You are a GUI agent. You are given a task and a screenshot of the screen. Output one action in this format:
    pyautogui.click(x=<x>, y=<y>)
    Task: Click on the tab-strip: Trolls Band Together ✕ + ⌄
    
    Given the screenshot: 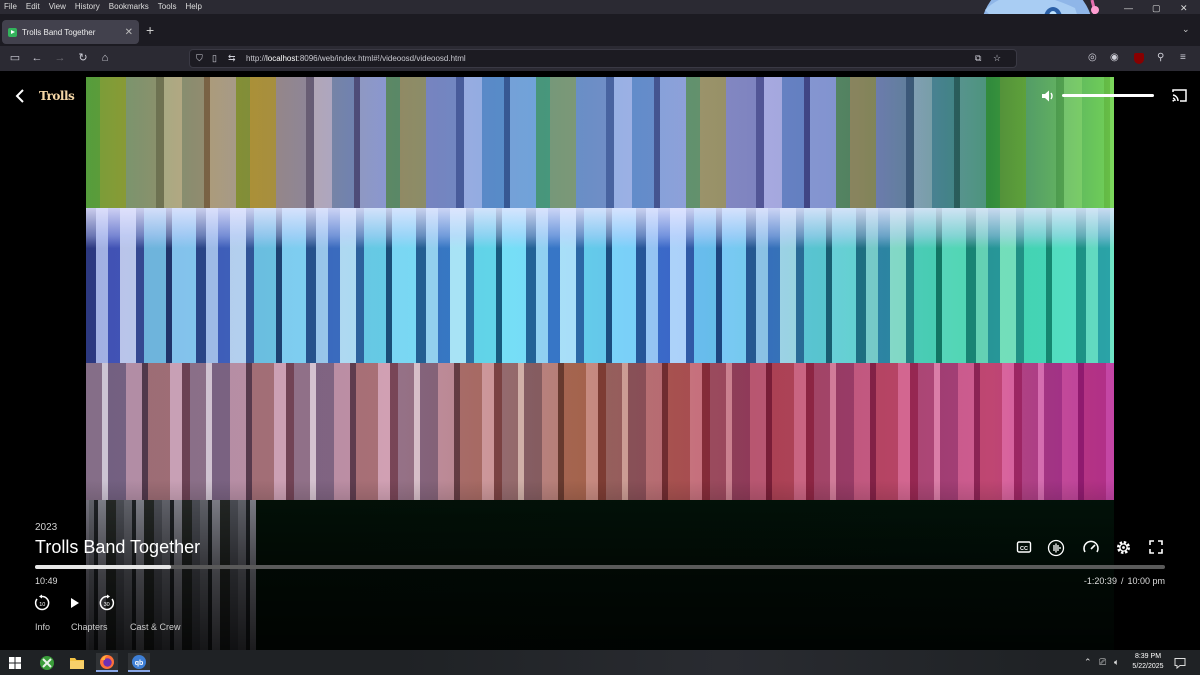 What is the action you would take?
    pyautogui.click(x=600, y=30)
    